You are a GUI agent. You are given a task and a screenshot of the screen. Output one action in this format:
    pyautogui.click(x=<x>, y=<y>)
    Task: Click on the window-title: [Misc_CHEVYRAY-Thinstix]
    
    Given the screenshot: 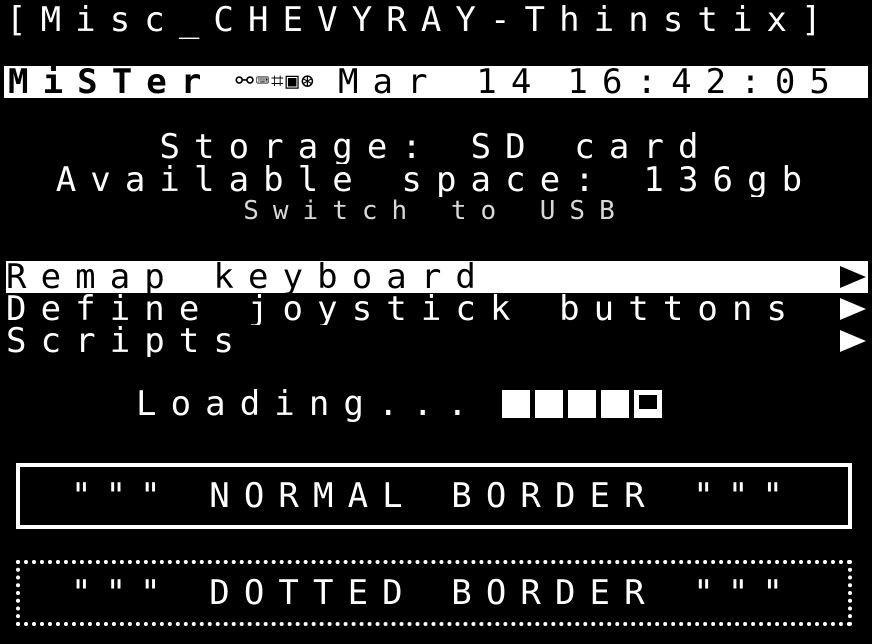 What is the action you would take?
    pyautogui.click(x=421, y=20)
    